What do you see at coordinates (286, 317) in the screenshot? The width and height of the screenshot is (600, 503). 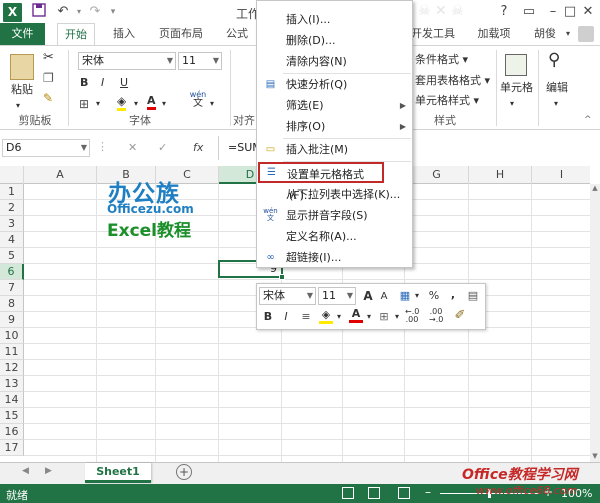 I see `mini-italic-button: I` at bounding box center [286, 317].